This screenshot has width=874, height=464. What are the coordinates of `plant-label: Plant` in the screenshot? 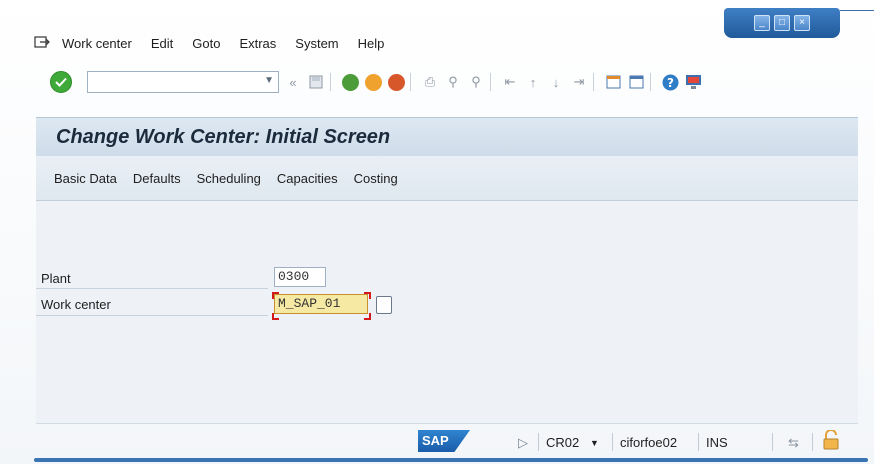 It's located at (56, 278).